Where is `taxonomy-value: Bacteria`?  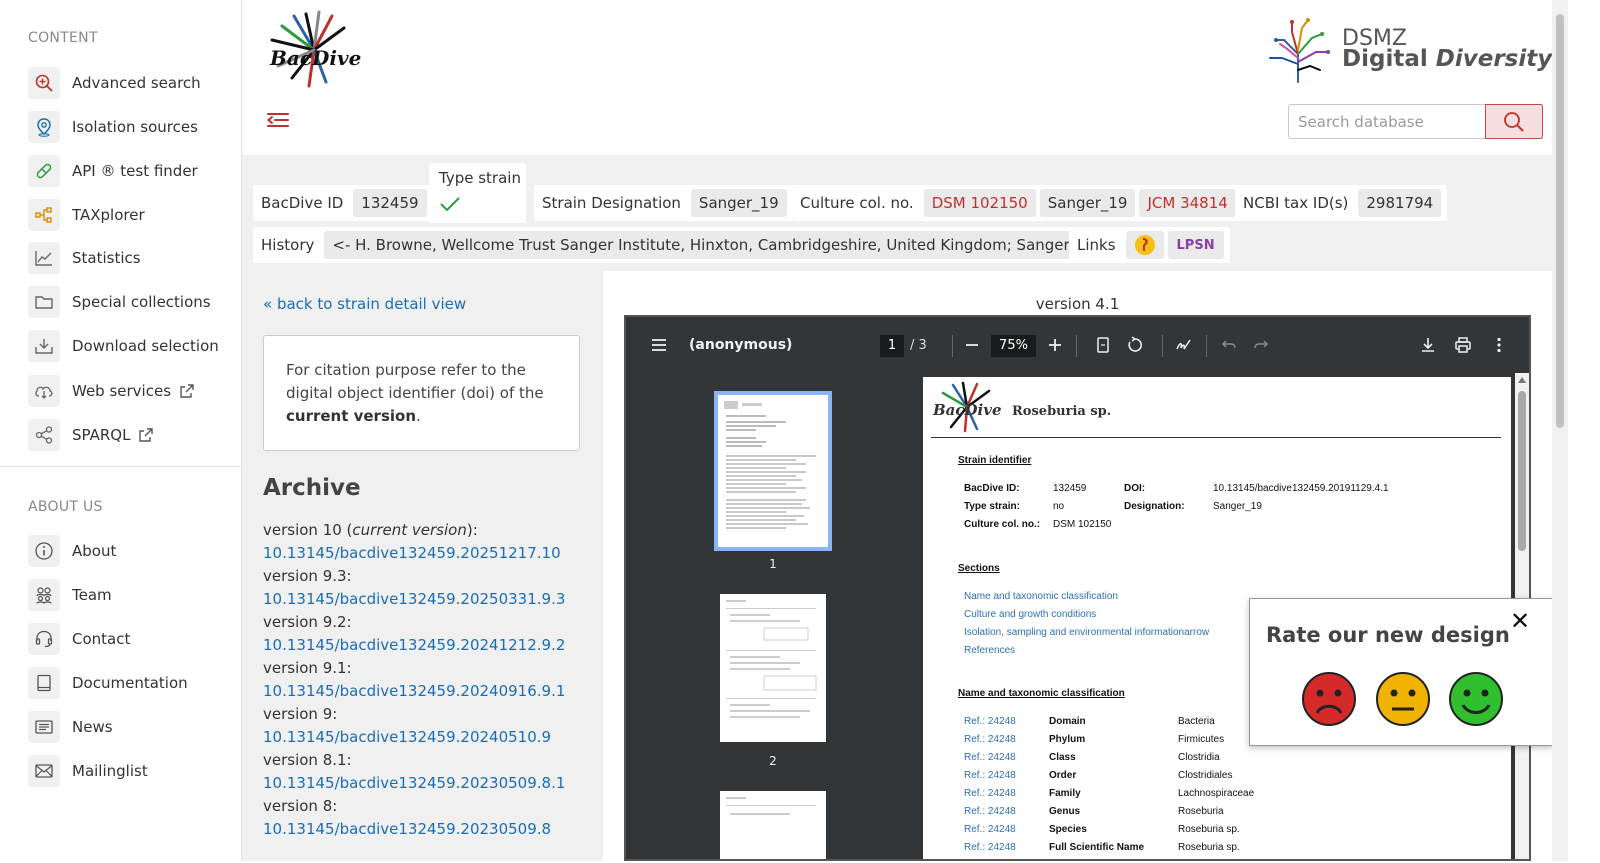 taxonomy-value: Bacteria is located at coordinates (1196, 721).